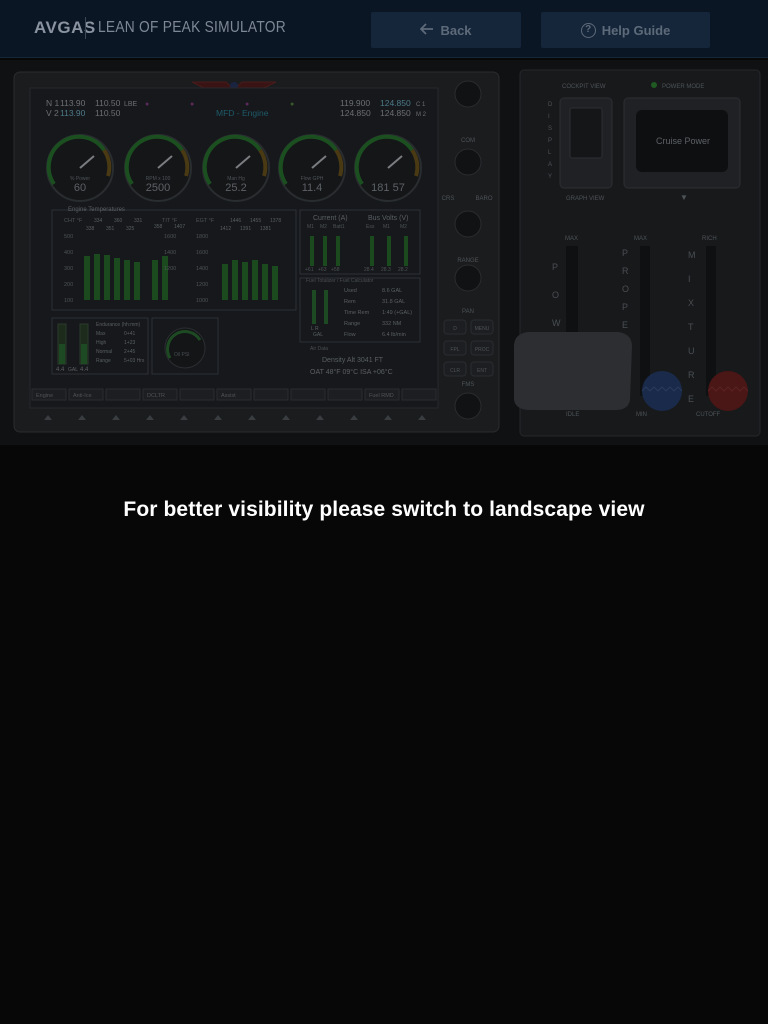 This screenshot has width=768, height=1024. Describe the element at coordinates (245, 229) in the screenshot. I see `egt-value: 1391` at that location.